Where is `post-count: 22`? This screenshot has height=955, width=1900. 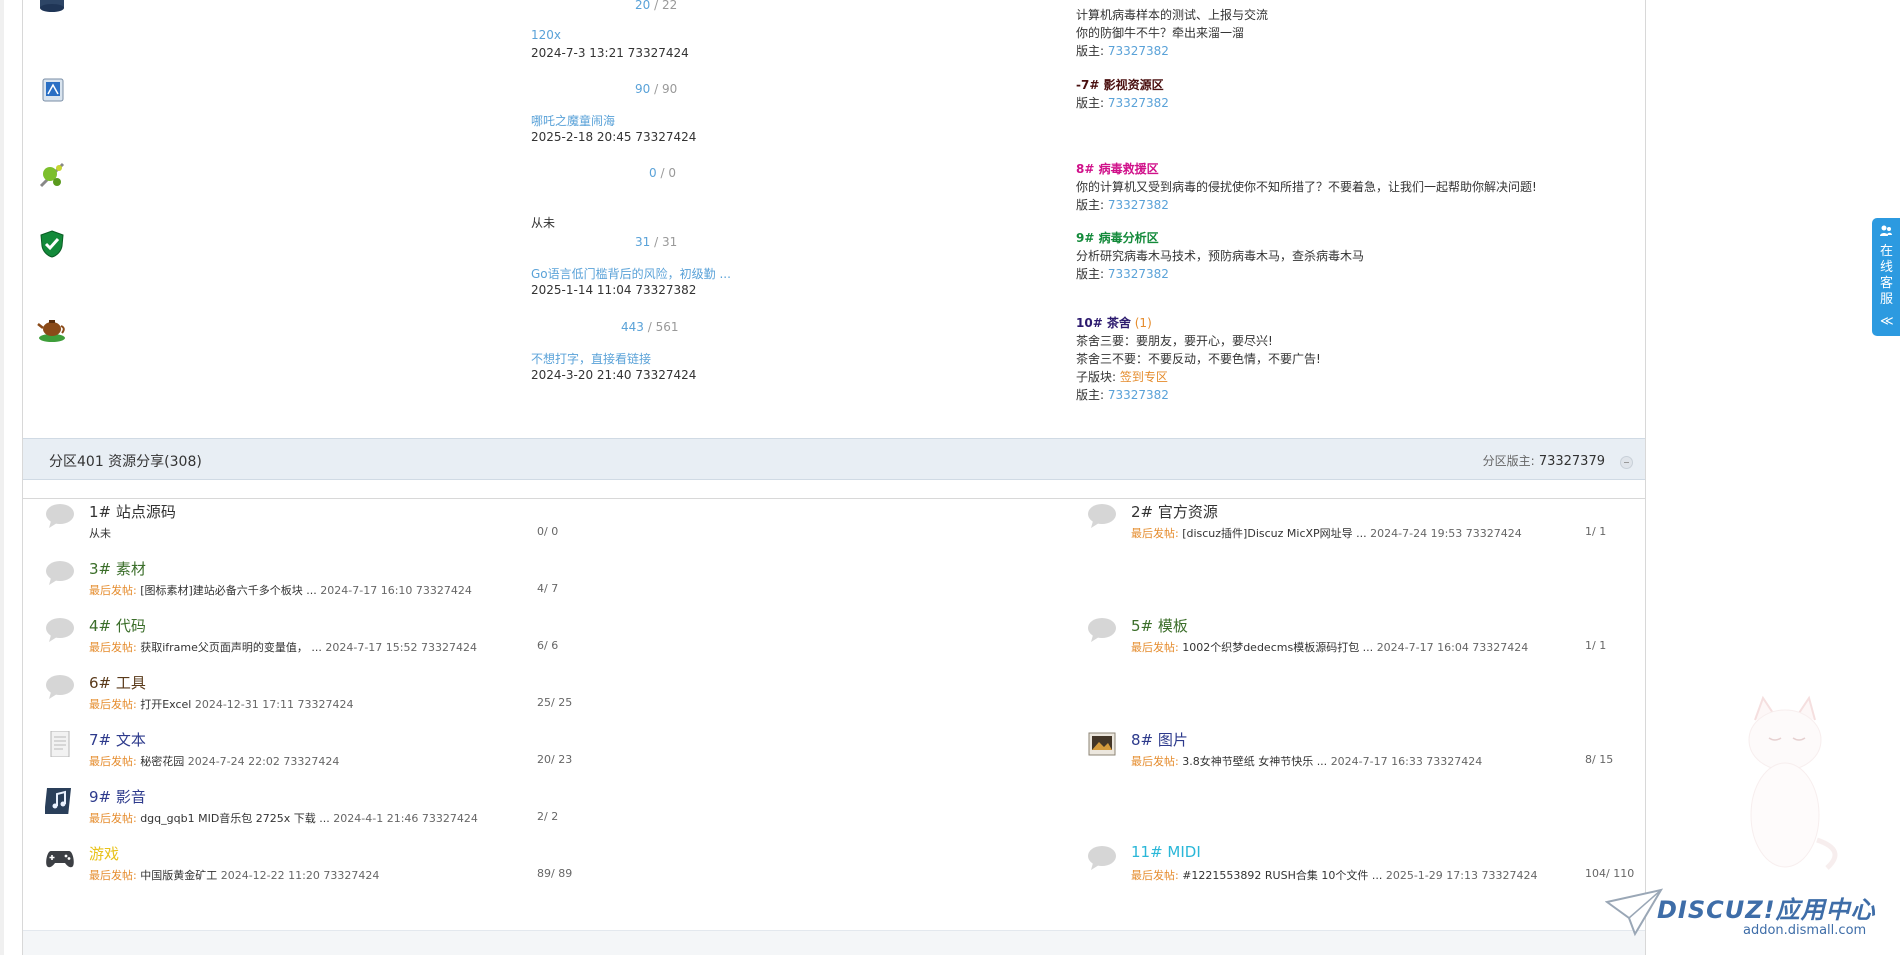
post-count: 22 is located at coordinates (669, 6).